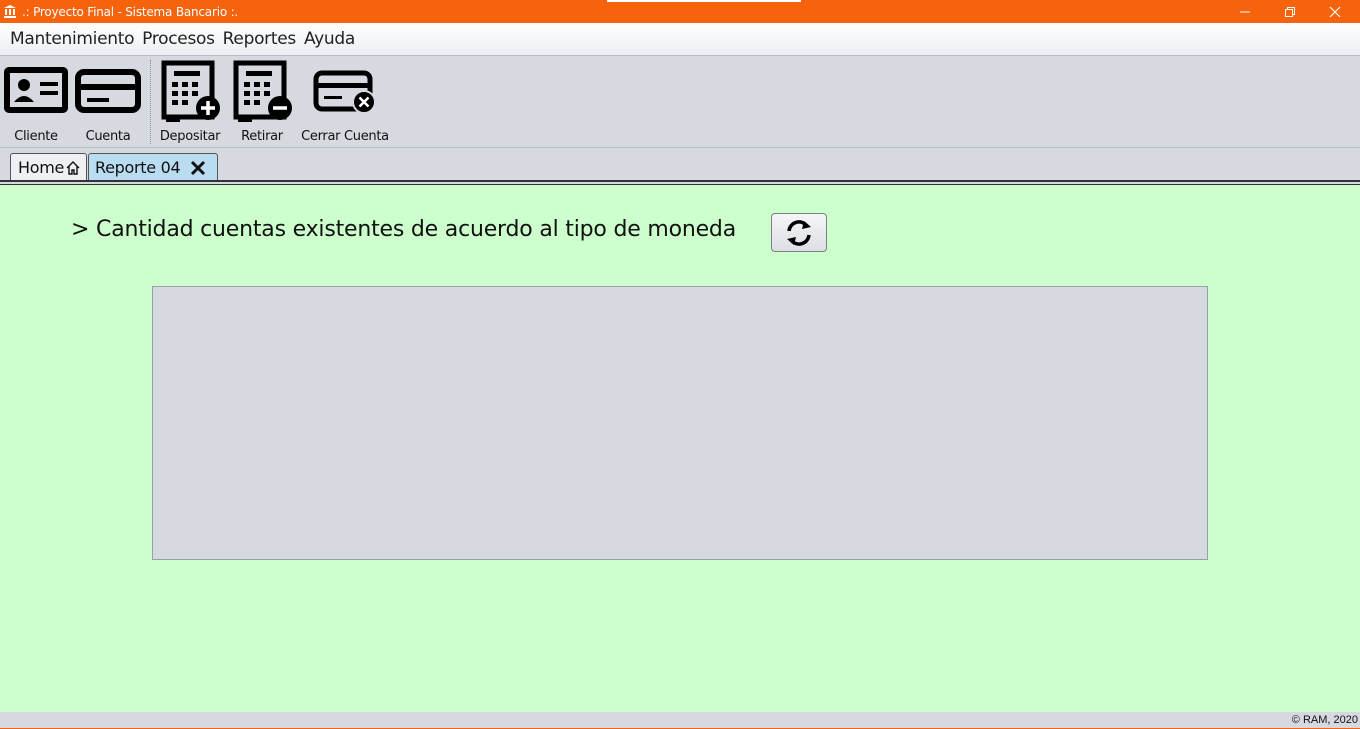  I want to click on menu-mantenimiento: Mantenimiento, so click(72, 39).